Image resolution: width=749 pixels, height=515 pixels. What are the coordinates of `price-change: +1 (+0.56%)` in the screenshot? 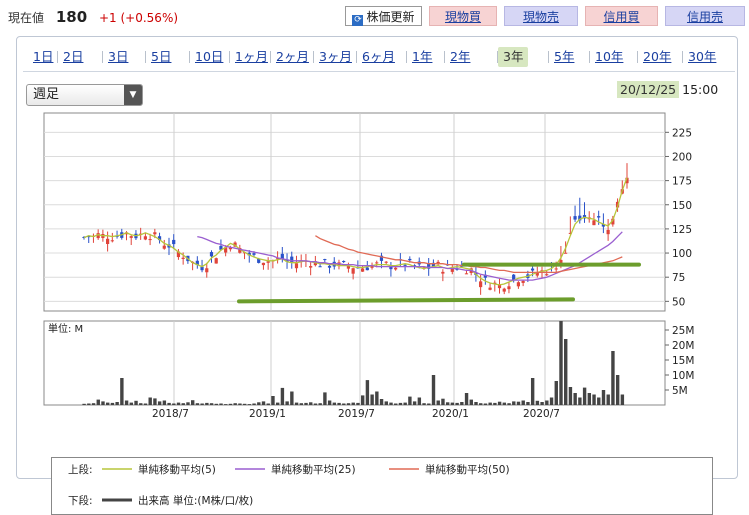 It's located at (138, 18).